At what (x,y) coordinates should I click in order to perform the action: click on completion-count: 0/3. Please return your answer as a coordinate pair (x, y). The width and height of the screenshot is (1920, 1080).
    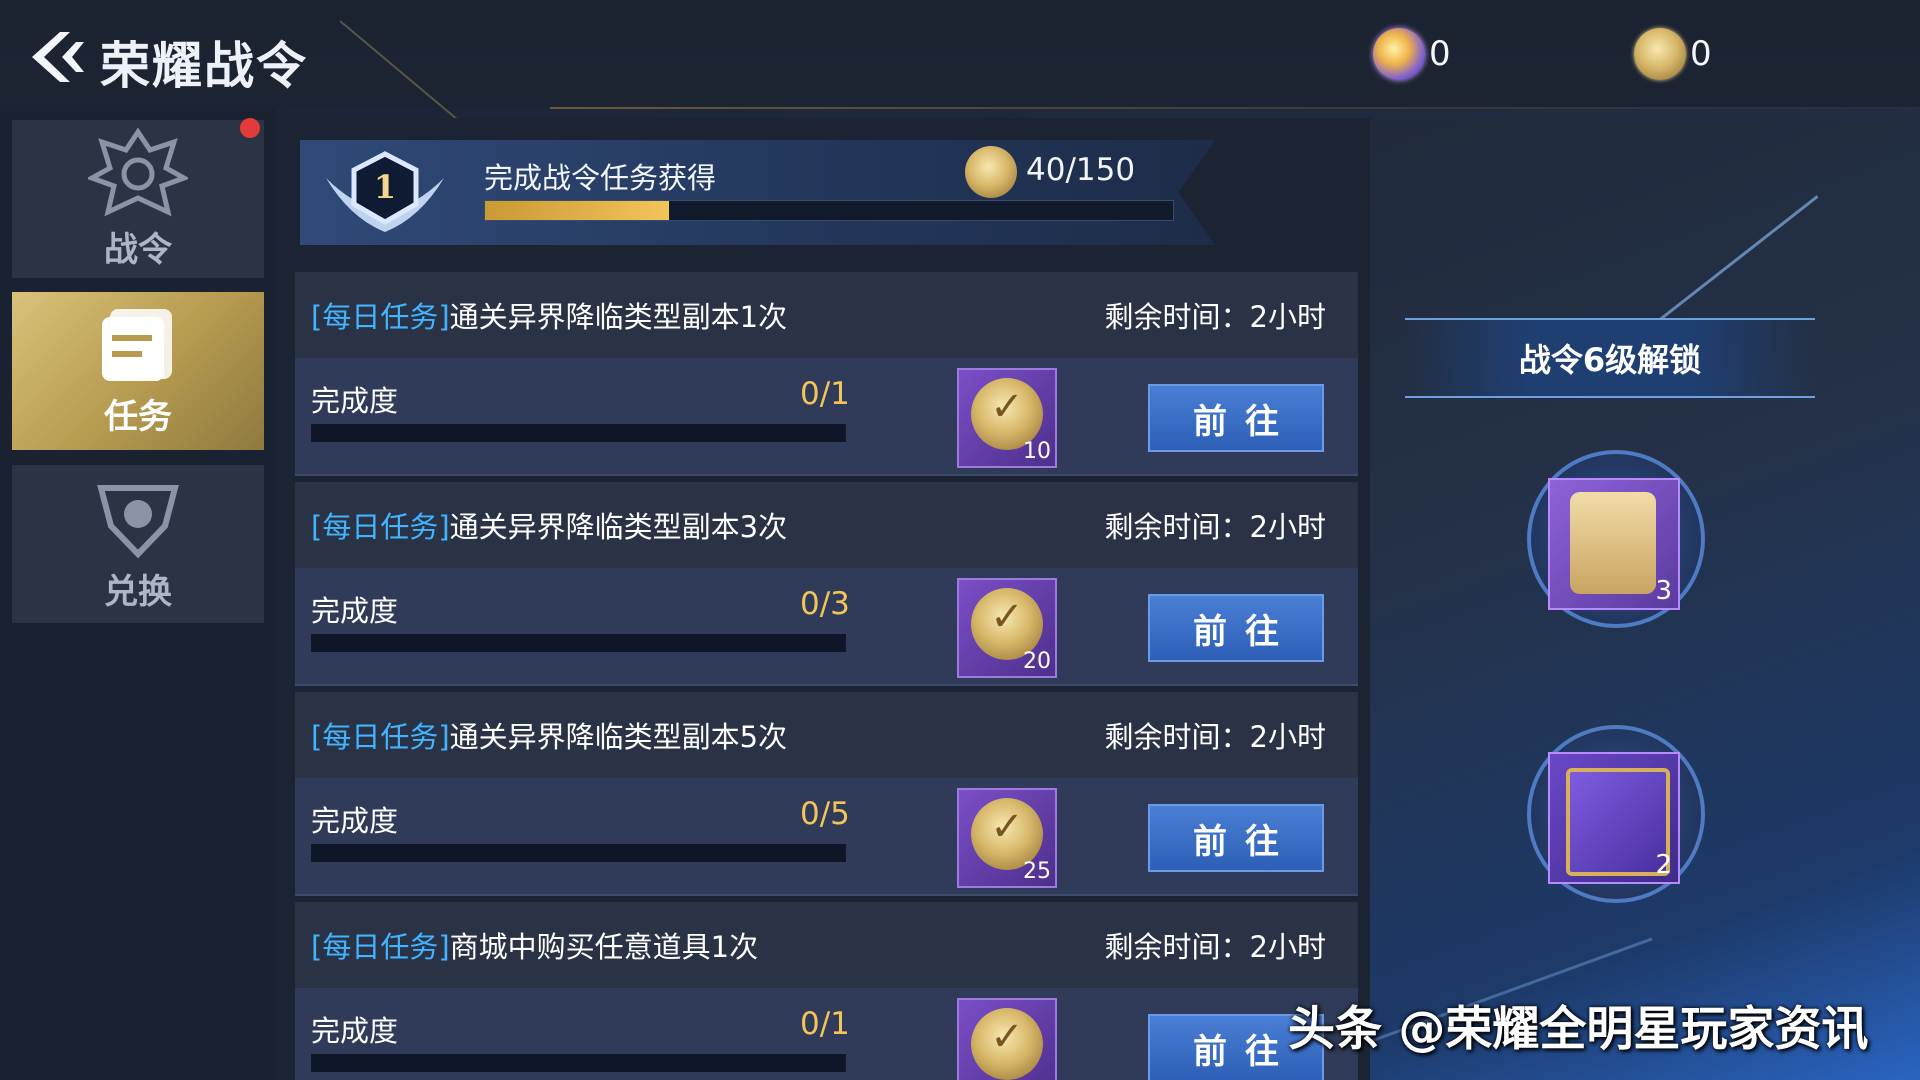
    Looking at the image, I should click on (825, 604).